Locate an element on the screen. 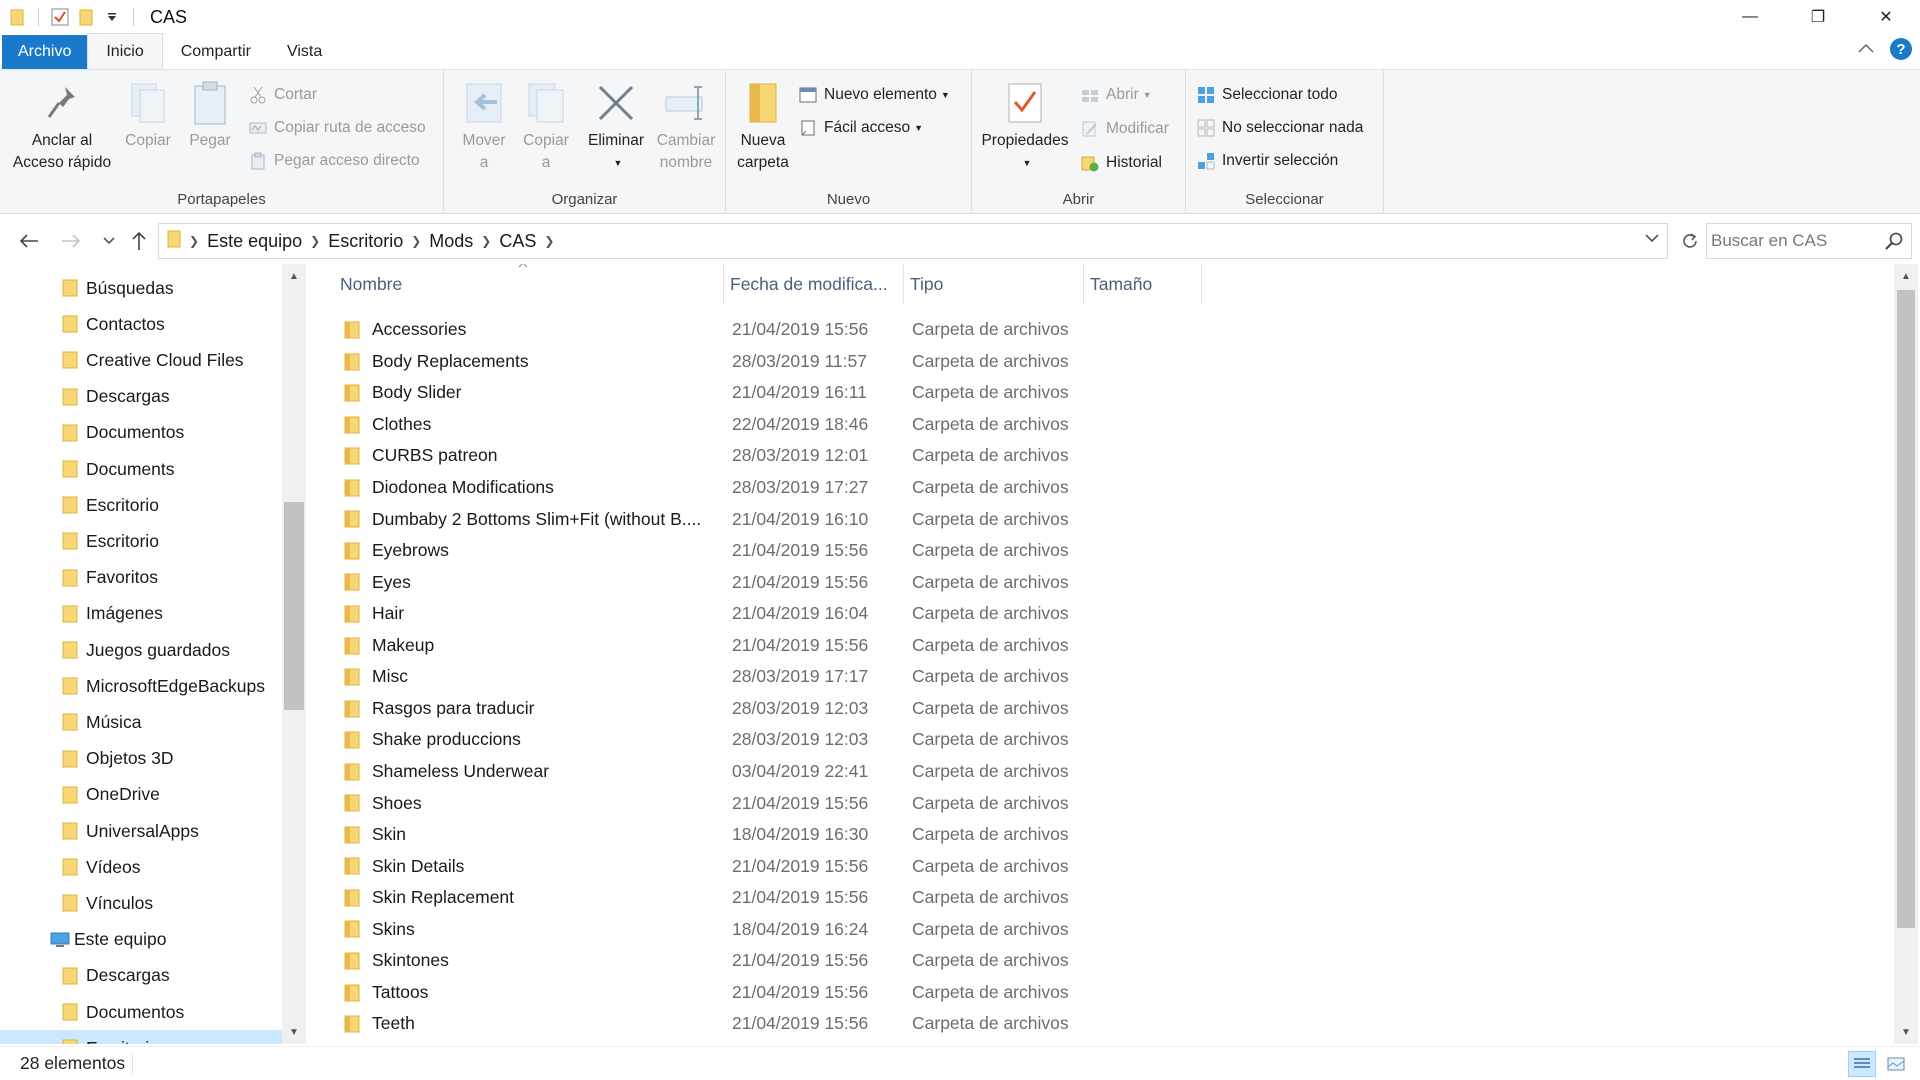  file-row: Teeth 21/04/2019 15:56 Carpeta de archivos is located at coordinates (721, 1024).